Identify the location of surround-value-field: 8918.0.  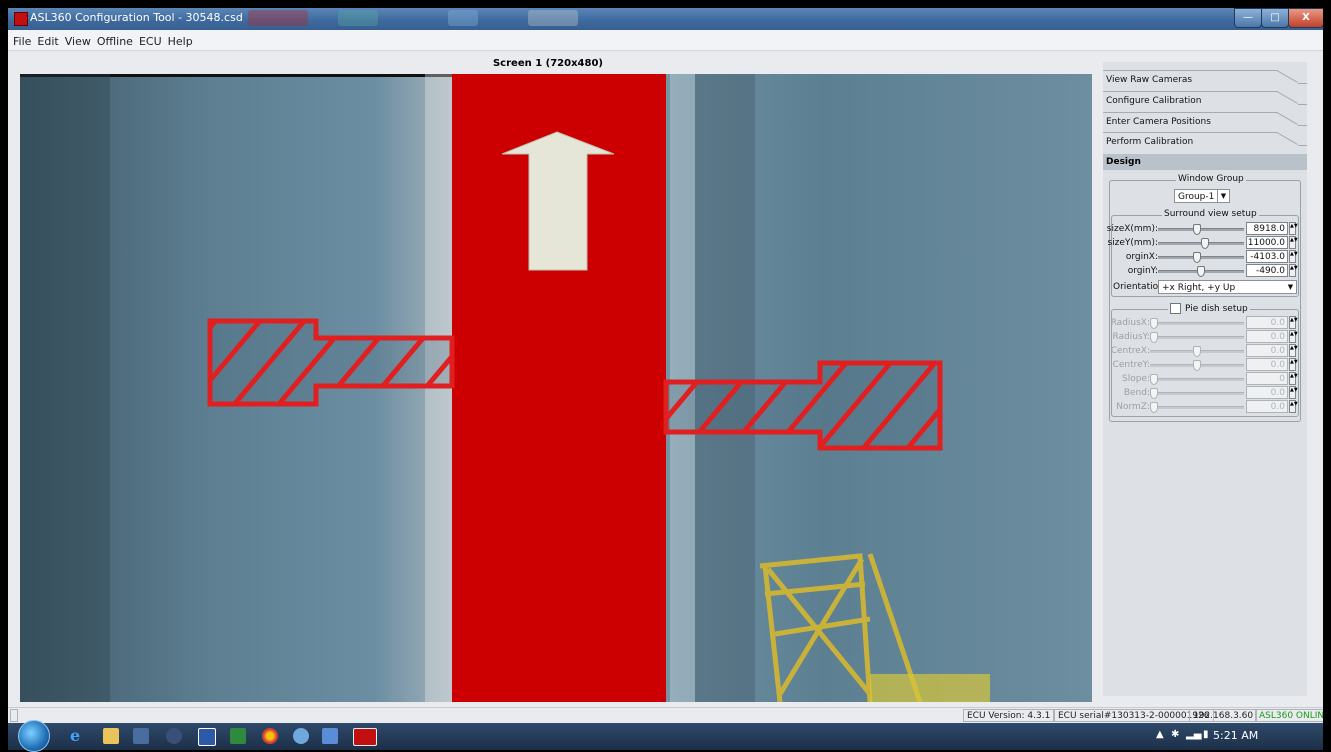
(1267, 228).